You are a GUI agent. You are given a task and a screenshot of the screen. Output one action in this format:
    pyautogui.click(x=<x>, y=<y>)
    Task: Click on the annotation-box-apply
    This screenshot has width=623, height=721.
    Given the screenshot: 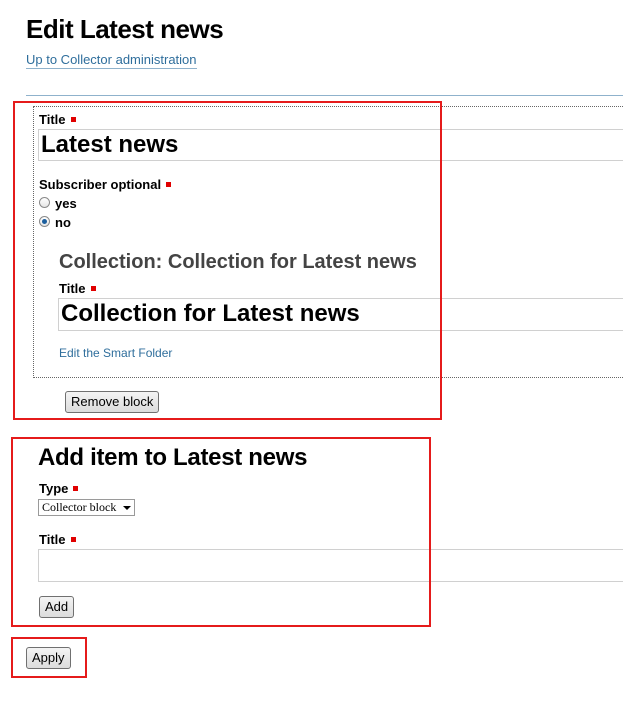 What is the action you would take?
    pyautogui.click(x=49, y=657)
    